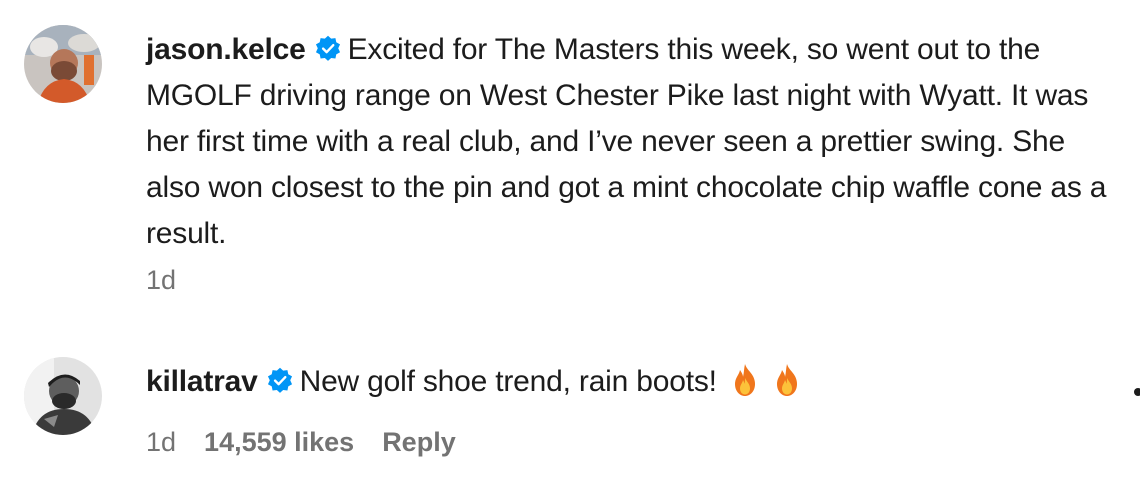 This screenshot has width=1140, height=486. What do you see at coordinates (202, 381) in the screenshot?
I see `username: killatrav` at bounding box center [202, 381].